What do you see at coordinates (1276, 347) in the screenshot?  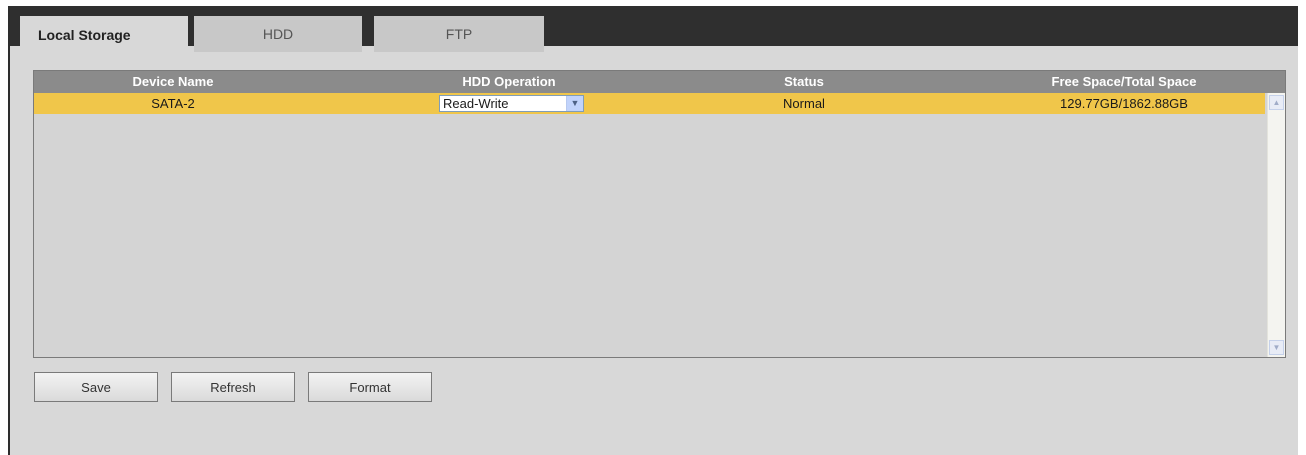 I see `arrow-down-icon: ▼` at bounding box center [1276, 347].